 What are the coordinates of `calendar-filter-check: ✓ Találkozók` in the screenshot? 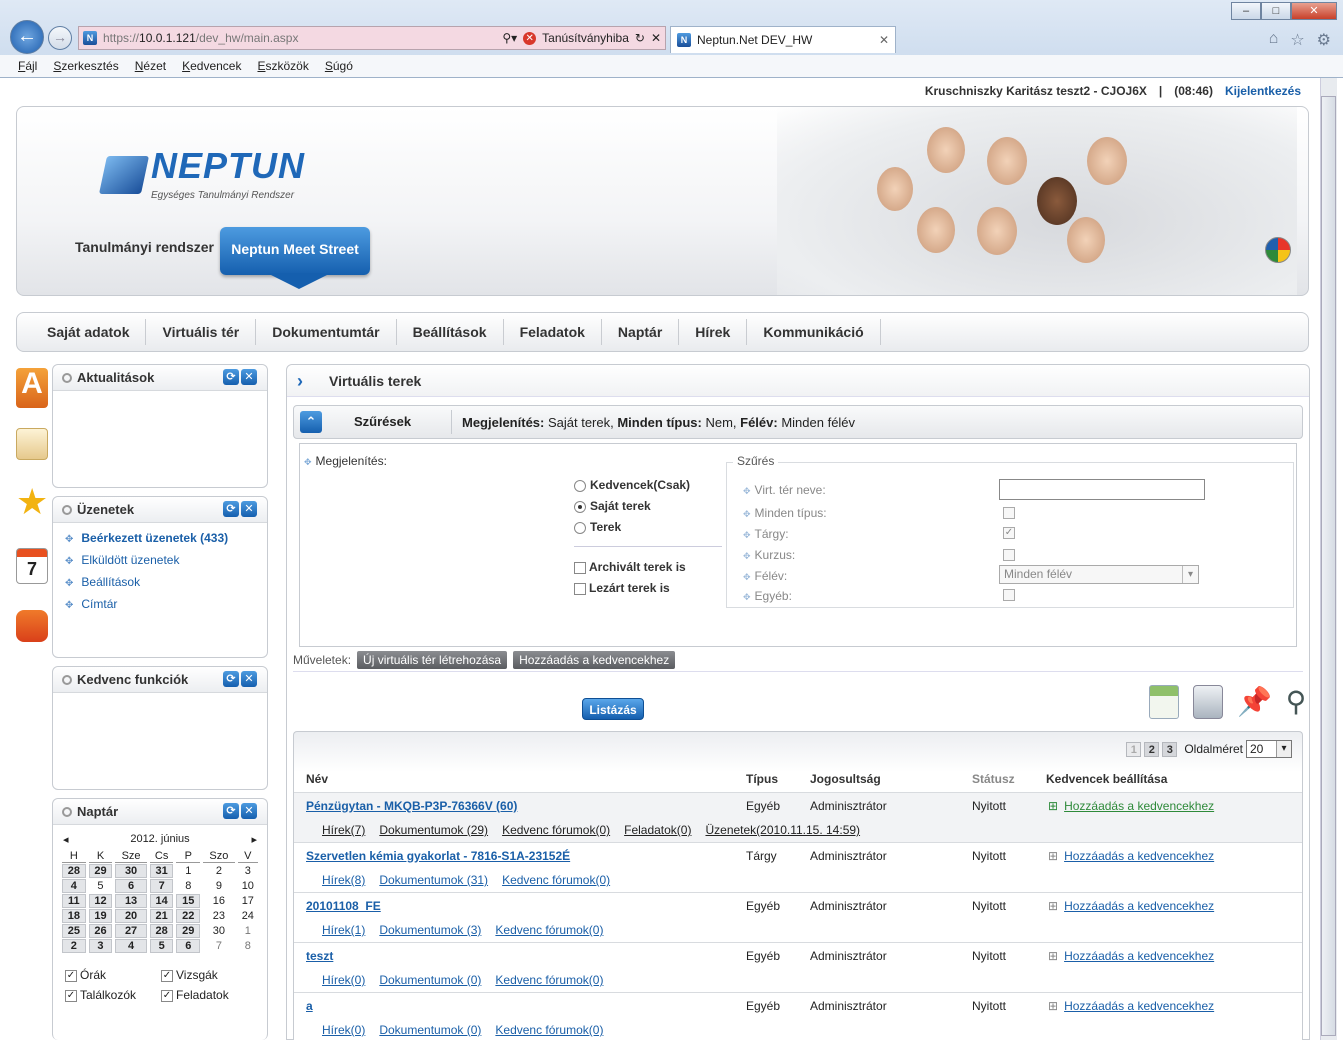 It's located at (113, 995).